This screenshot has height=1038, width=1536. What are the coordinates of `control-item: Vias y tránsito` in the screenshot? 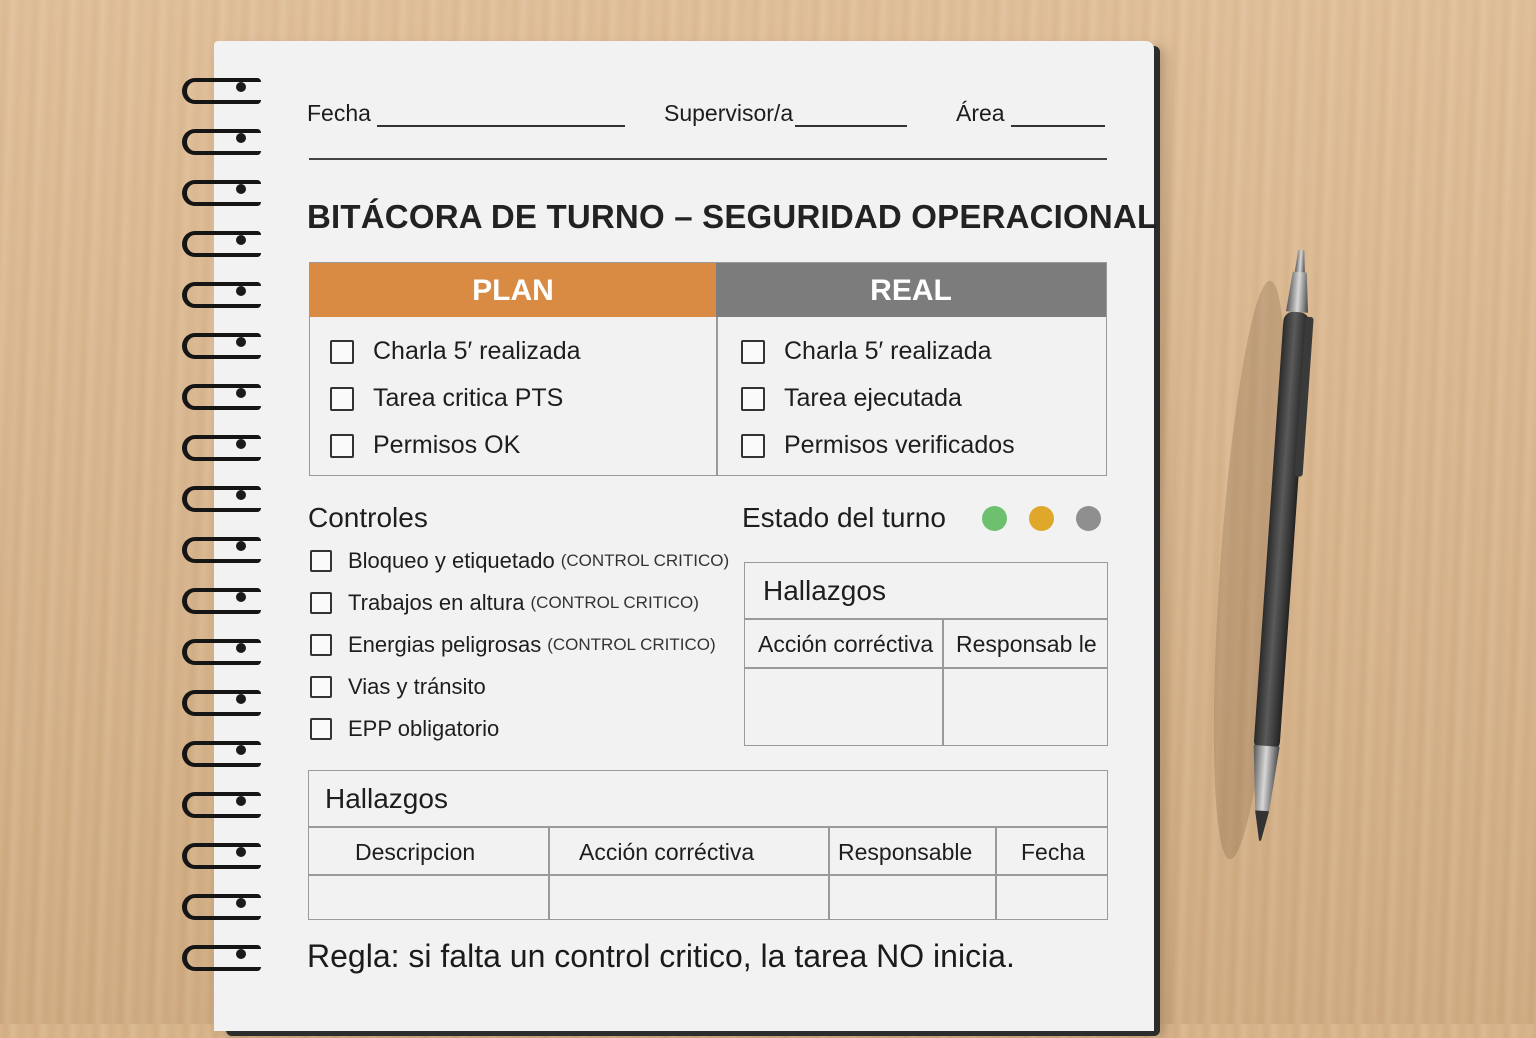 It's located at (398, 687).